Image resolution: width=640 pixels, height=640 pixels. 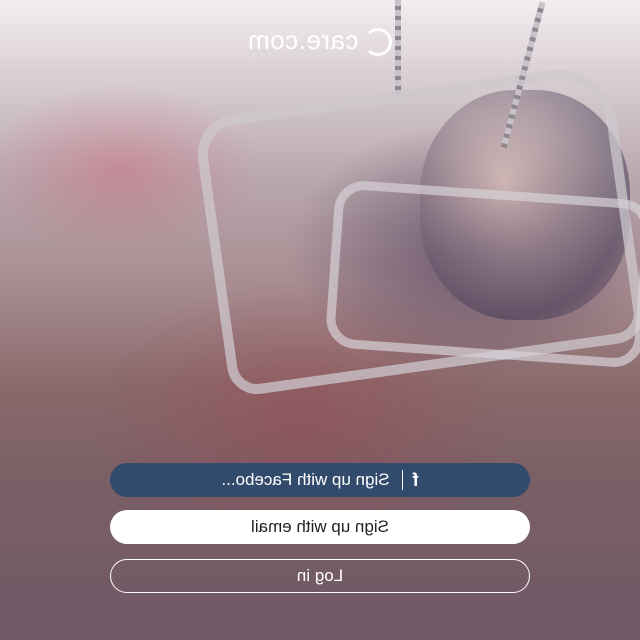 What do you see at coordinates (378, 42) in the screenshot?
I see `care-swirl-icon` at bounding box center [378, 42].